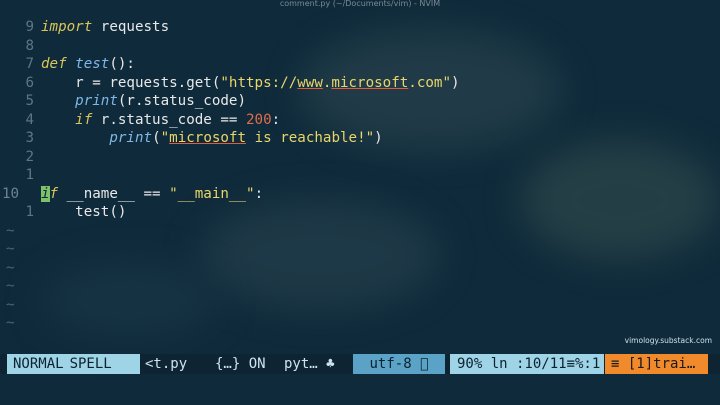 This screenshot has width=720, height=405. I want to click on code-token: if, so click(84, 119).